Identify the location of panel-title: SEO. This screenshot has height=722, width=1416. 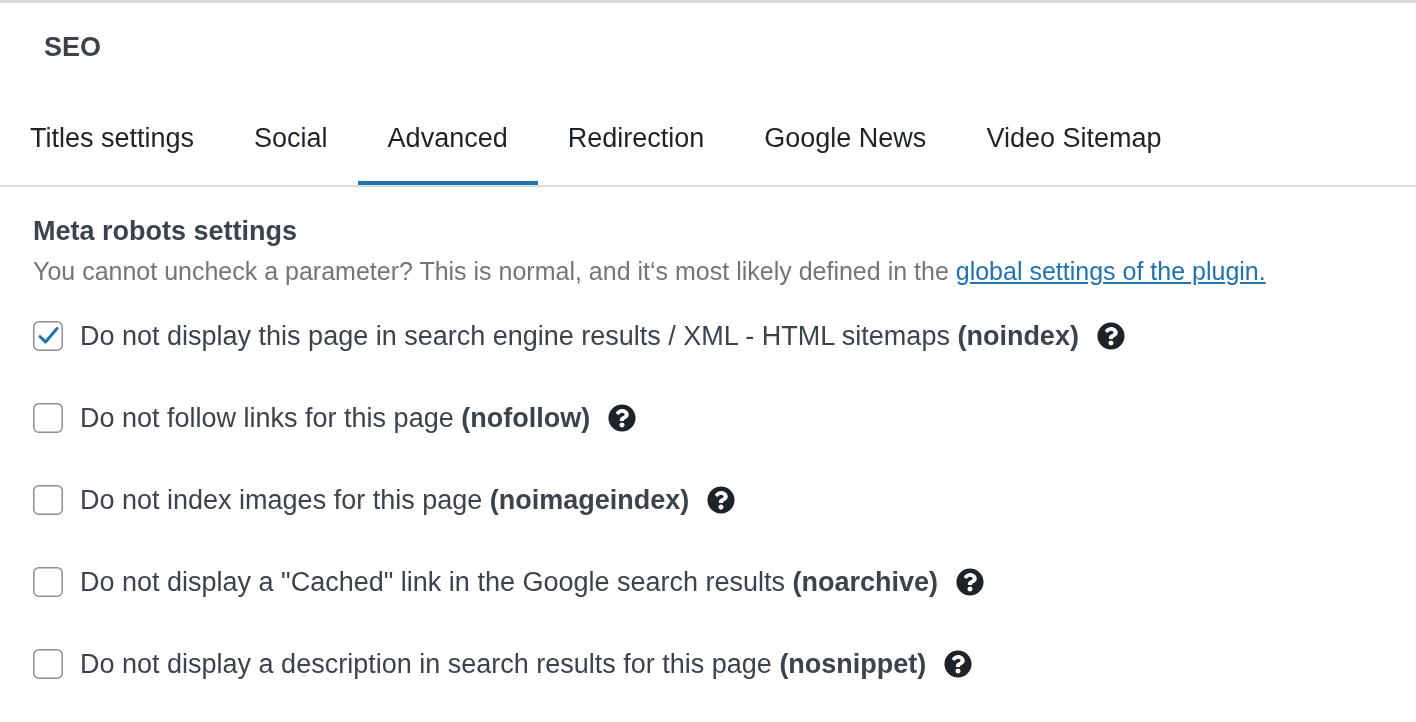
(73, 47).